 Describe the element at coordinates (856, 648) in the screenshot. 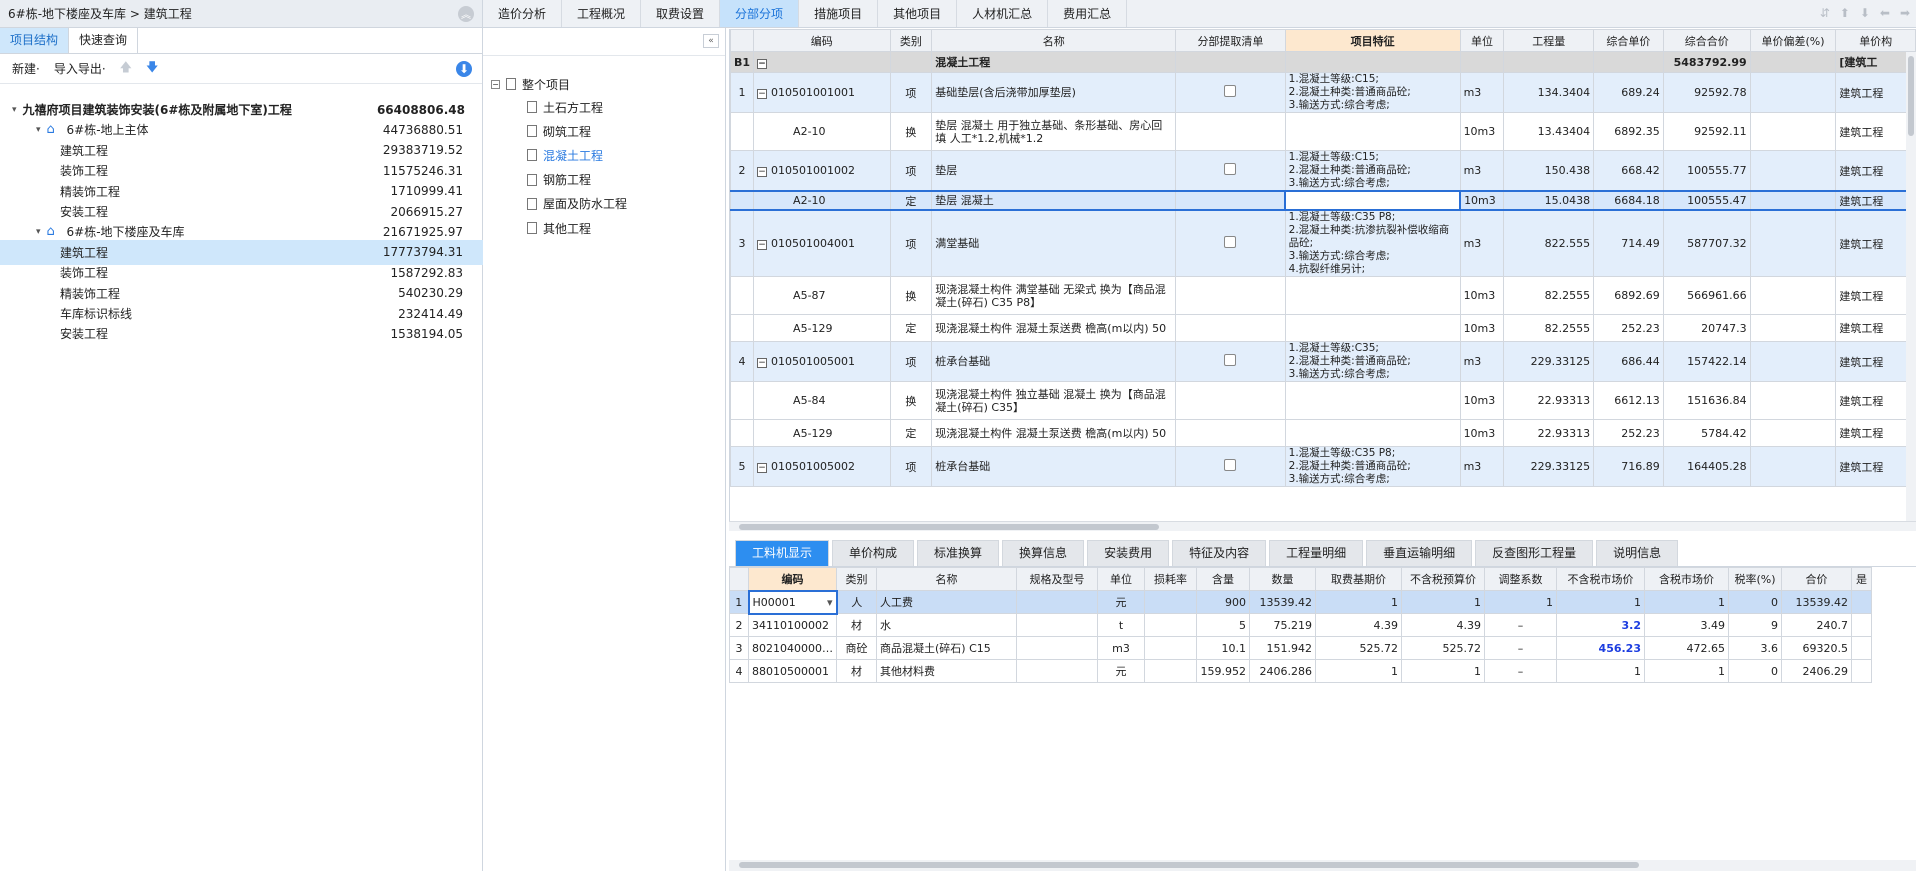

I see `resource-cell: 商砼` at that location.